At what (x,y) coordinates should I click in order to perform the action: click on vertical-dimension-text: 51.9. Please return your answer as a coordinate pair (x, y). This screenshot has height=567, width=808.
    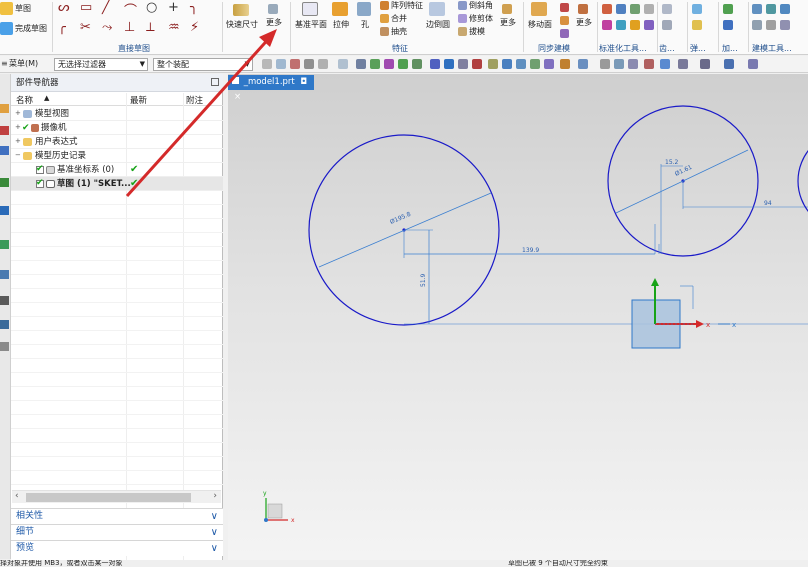
    Looking at the image, I should click on (423, 280).